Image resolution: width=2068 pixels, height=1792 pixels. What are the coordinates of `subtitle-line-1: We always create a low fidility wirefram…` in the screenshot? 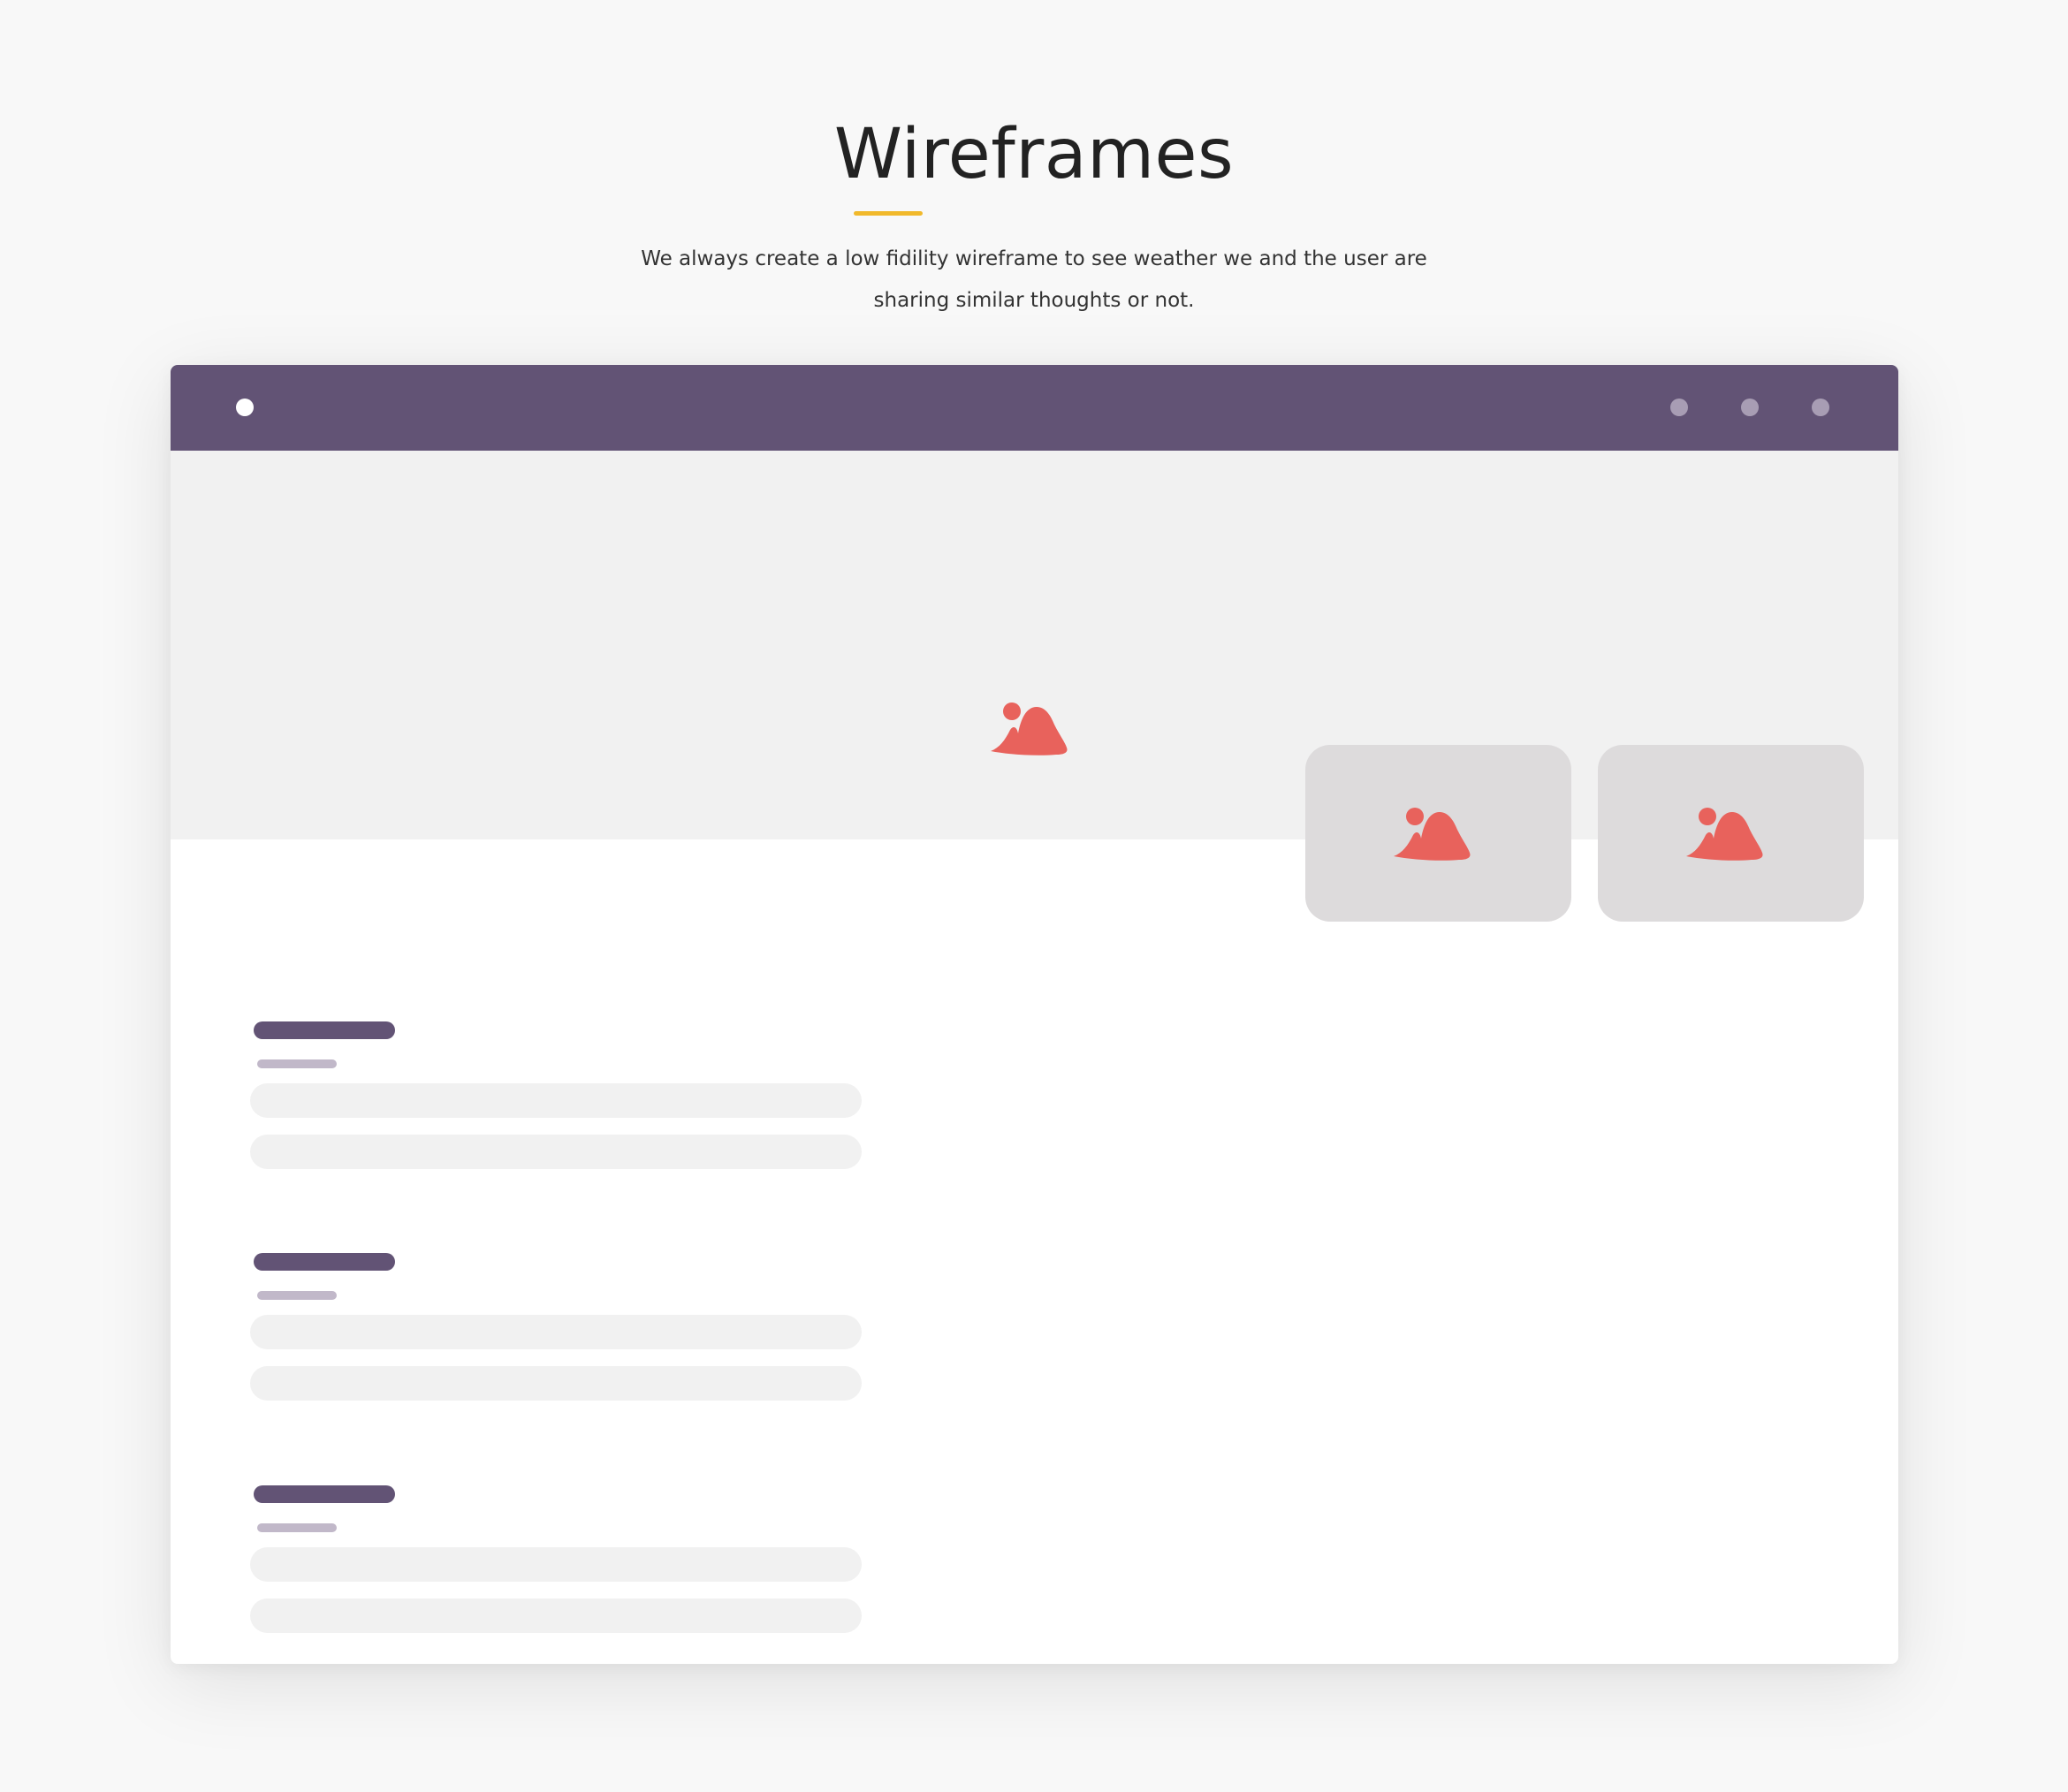 It's located at (1034, 258).